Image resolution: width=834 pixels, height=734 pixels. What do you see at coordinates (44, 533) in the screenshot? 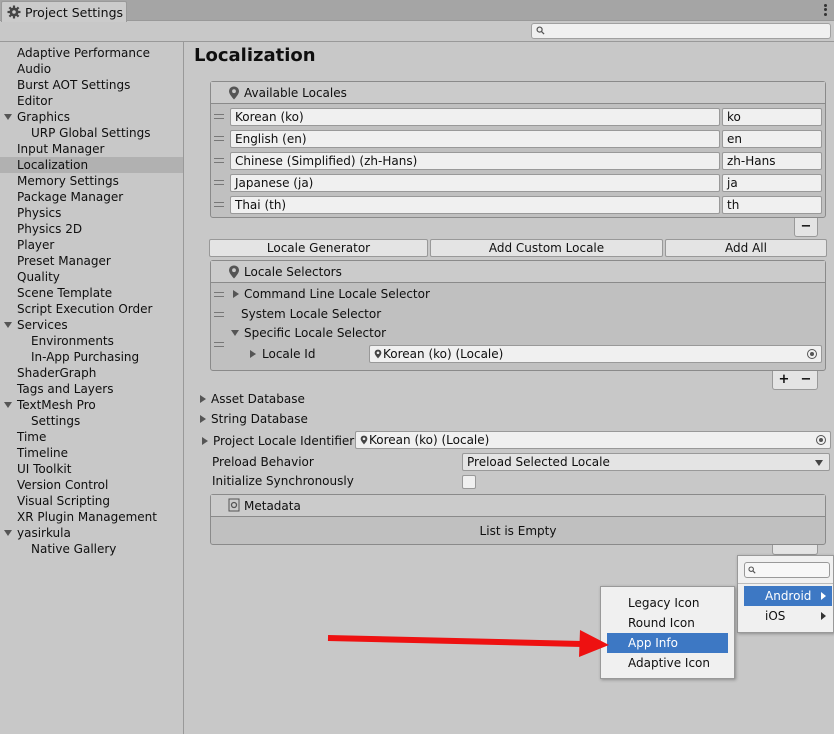
I see `sidebar-item-yasirkula: yasirkula` at bounding box center [44, 533].